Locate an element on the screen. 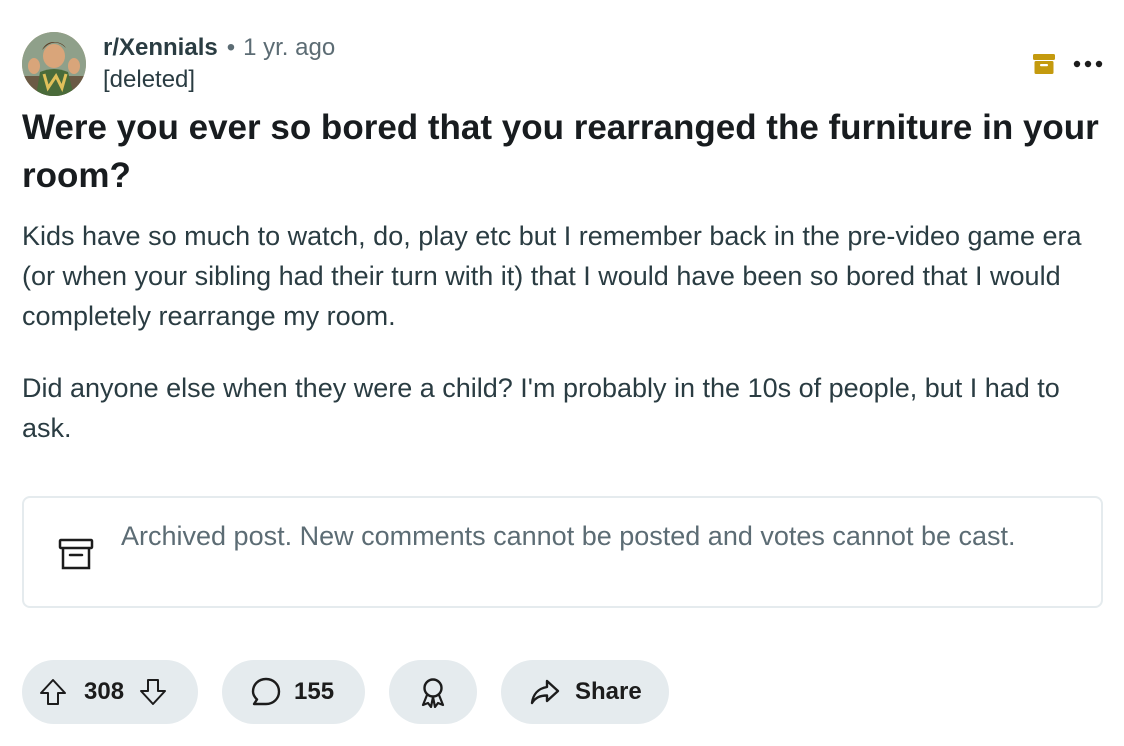 The height and width of the screenshot is (746, 1124). award-button is located at coordinates (433, 692).